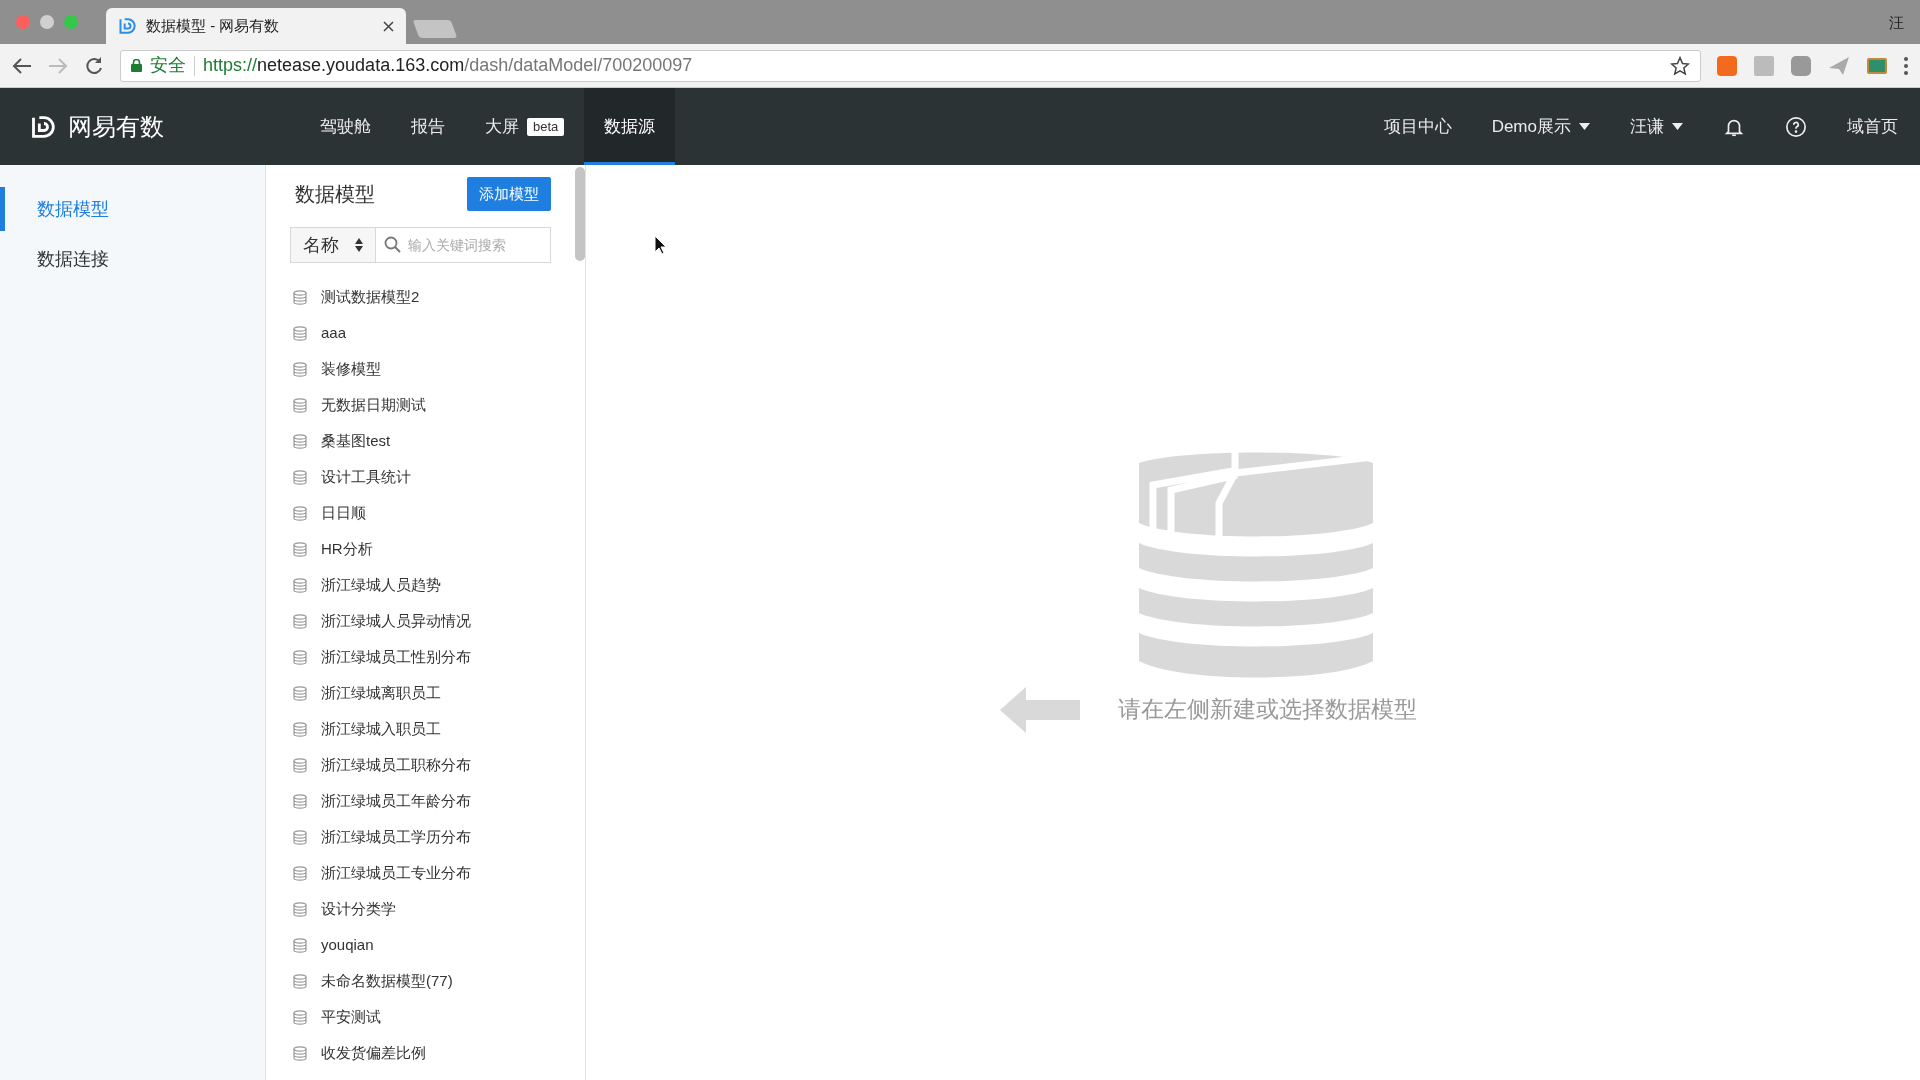 The image size is (1920, 1080). Describe the element at coordinates (1039, 709) in the screenshot. I see `left-arrow-icon` at that location.